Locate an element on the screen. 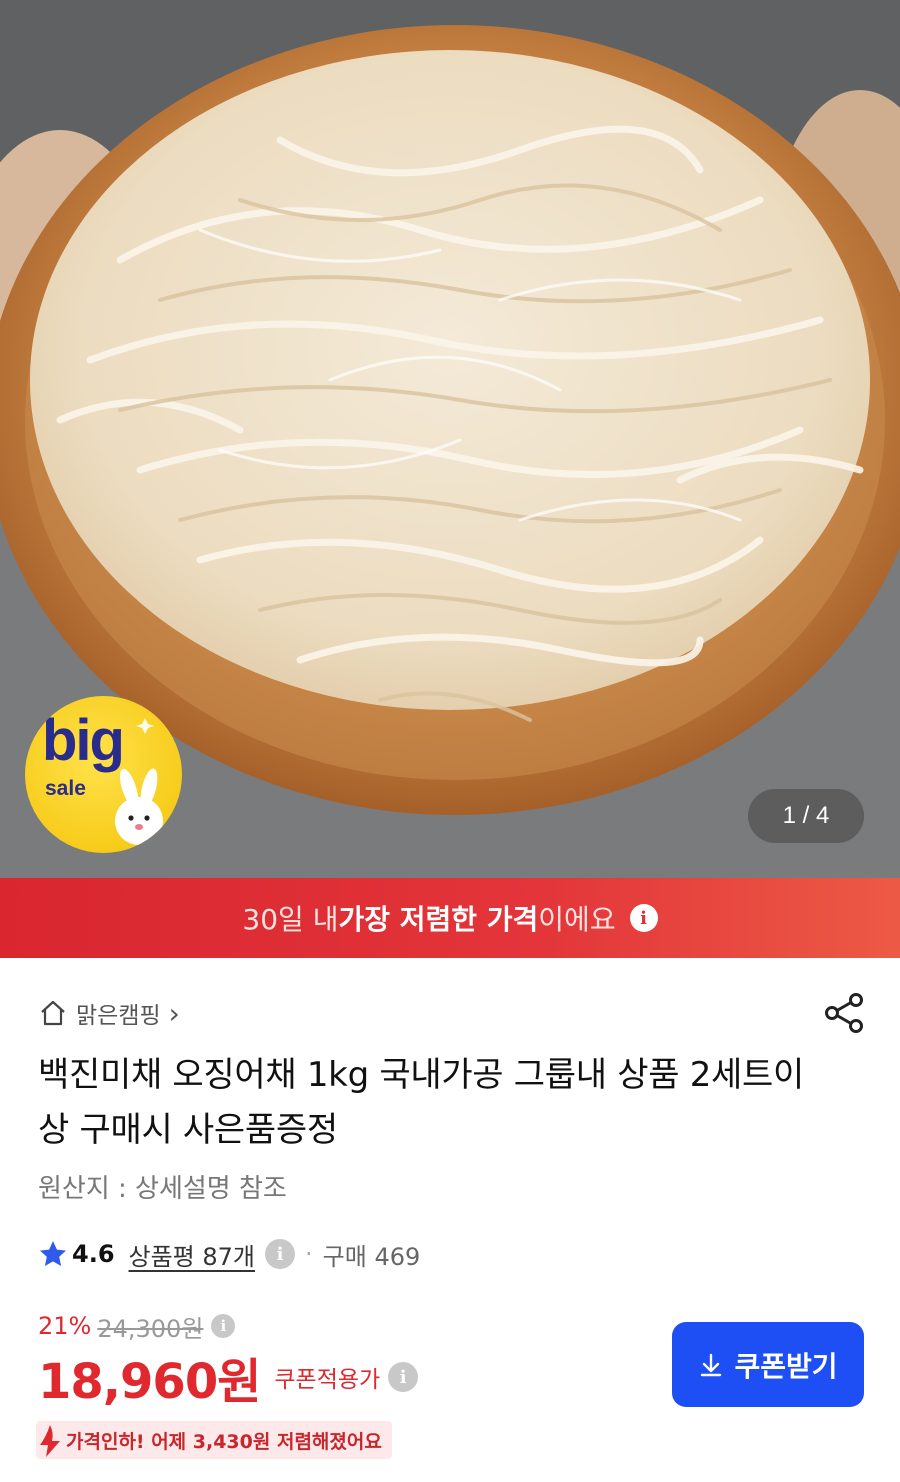 The height and width of the screenshot is (1482, 900). sale-price: 18,960원 is located at coordinates (149, 1382).